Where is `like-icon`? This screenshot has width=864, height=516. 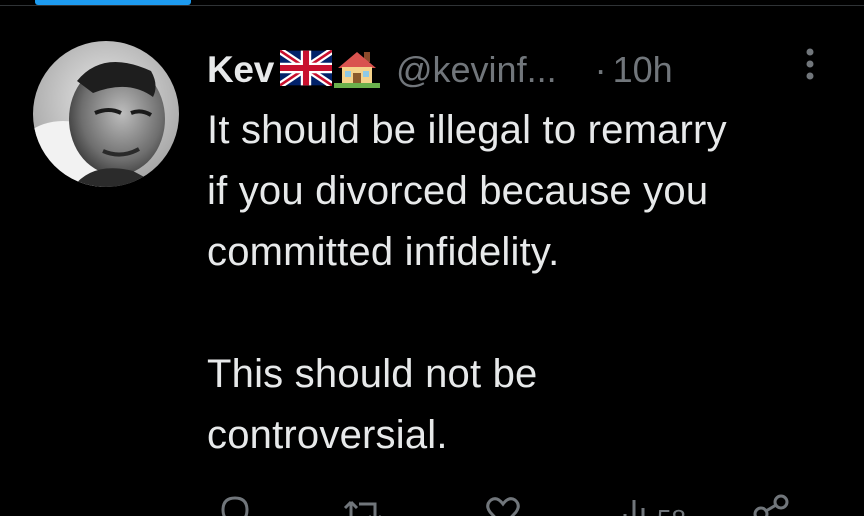 like-icon is located at coordinates (503, 504).